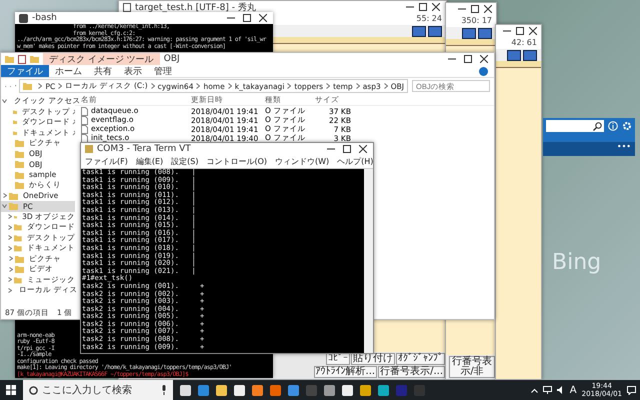 This screenshot has width=640, height=400. What do you see at coordinates (22, 59) in the screenshot?
I see `checklist-icon` at bounding box center [22, 59].